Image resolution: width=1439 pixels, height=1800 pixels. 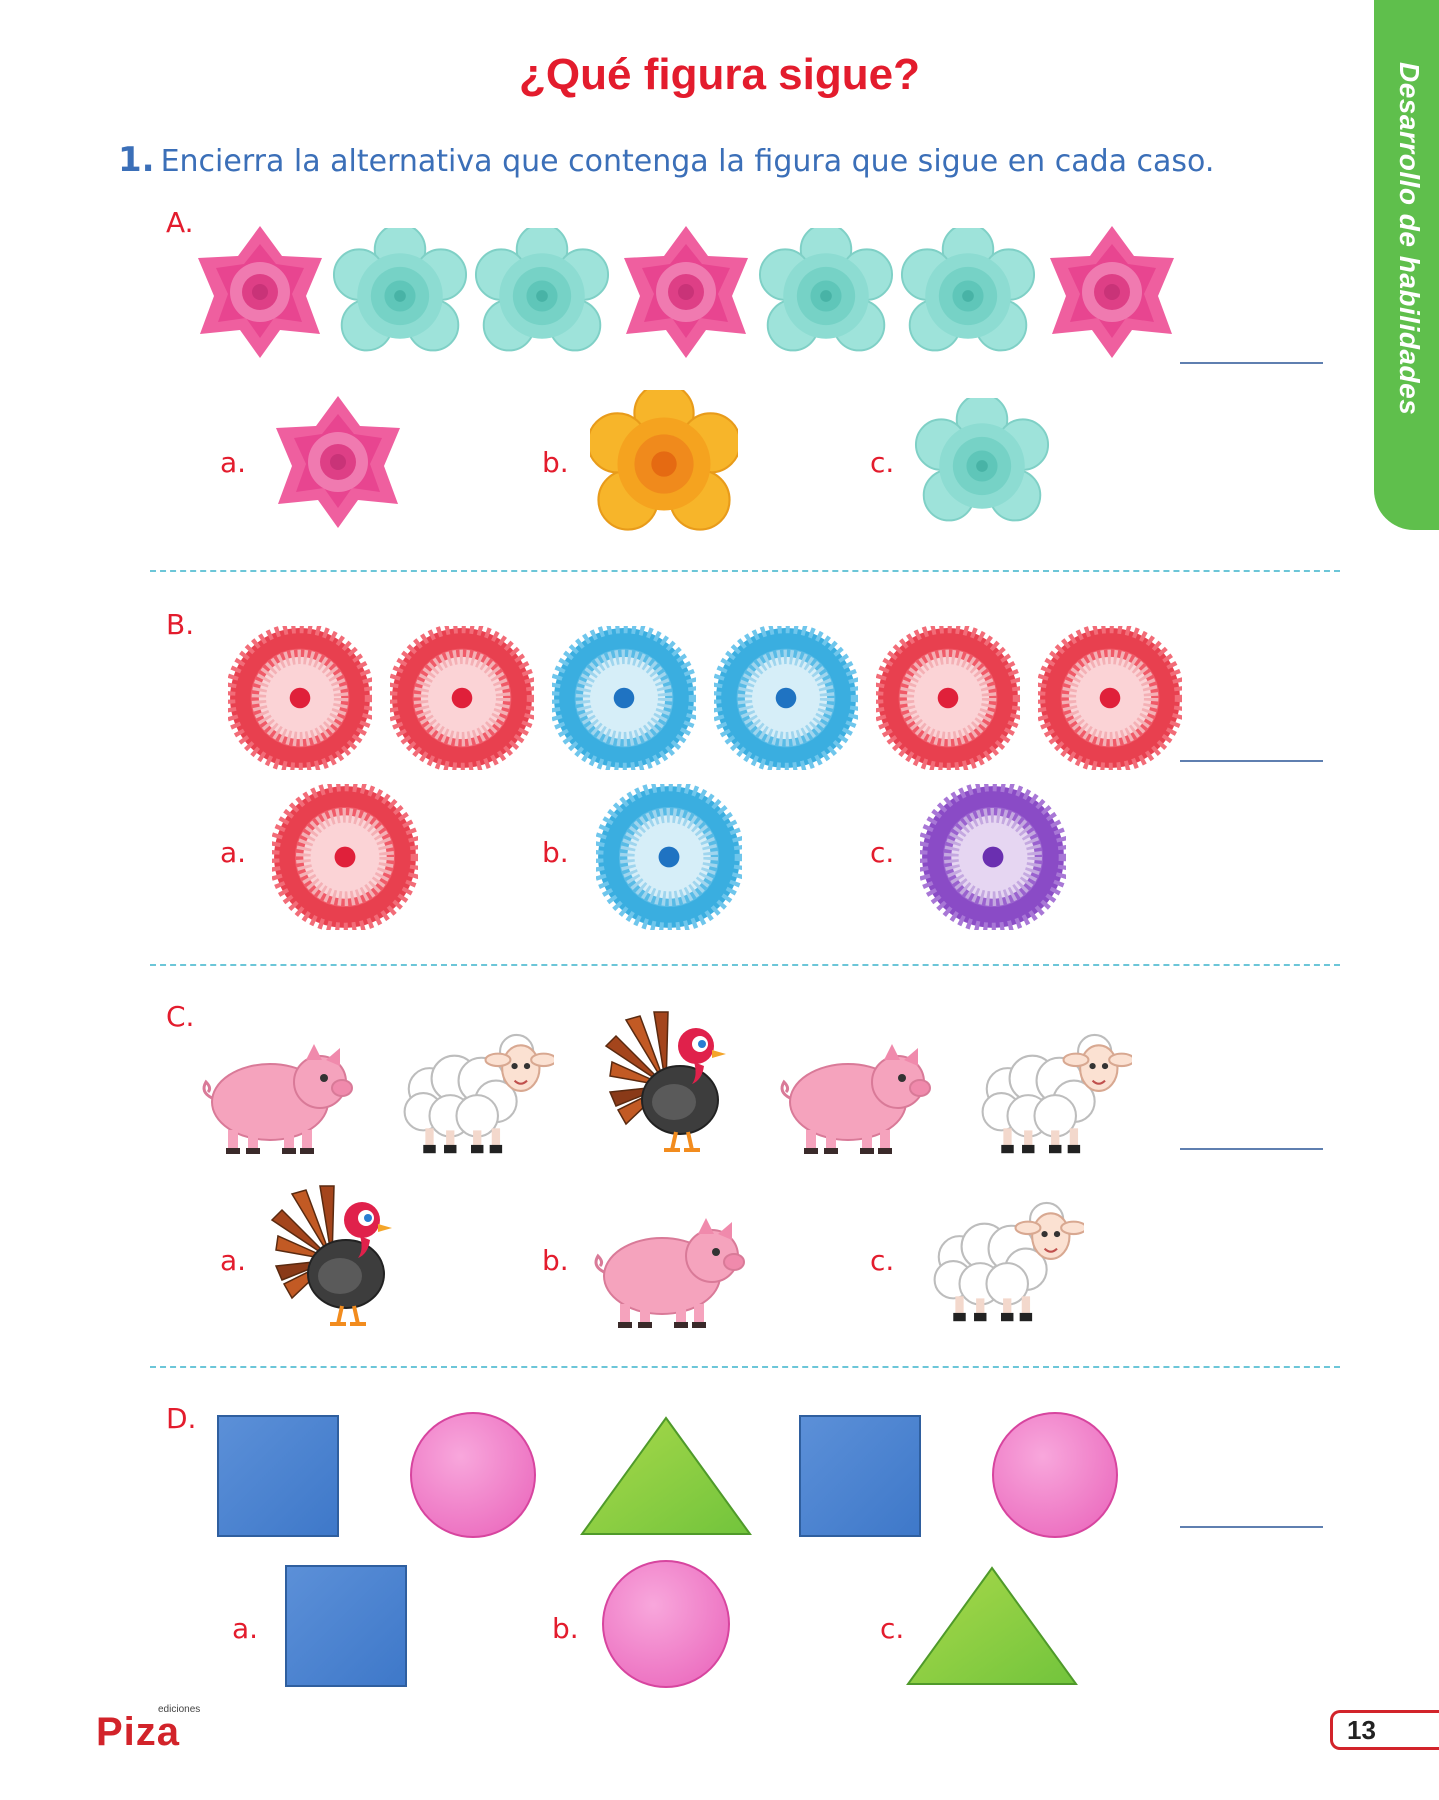 What do you see at coordinates (1384, 1730) in the screenshot?
I see `page-number: 13` at bounding box center [1384, 1730].